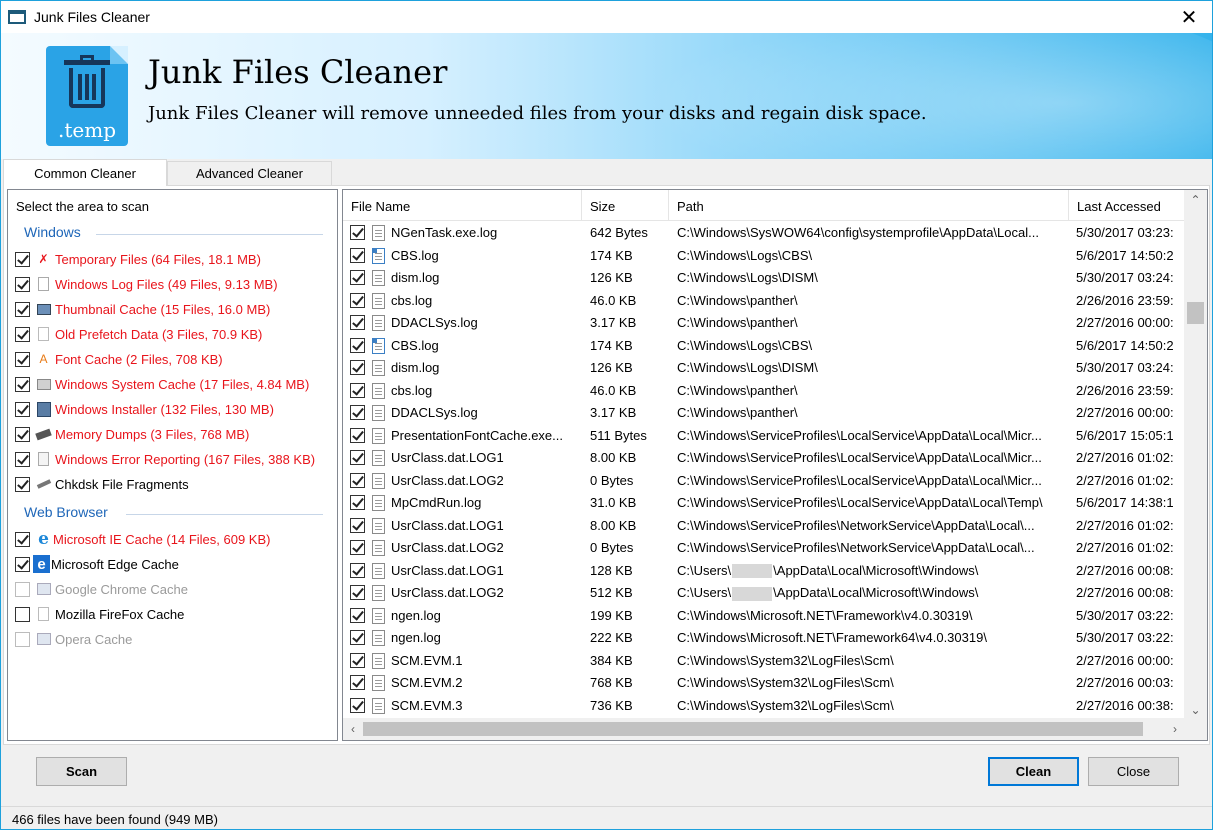 The image size is (1213, 830). I want to click on close-window-button: ✕, so click(1189, 17).